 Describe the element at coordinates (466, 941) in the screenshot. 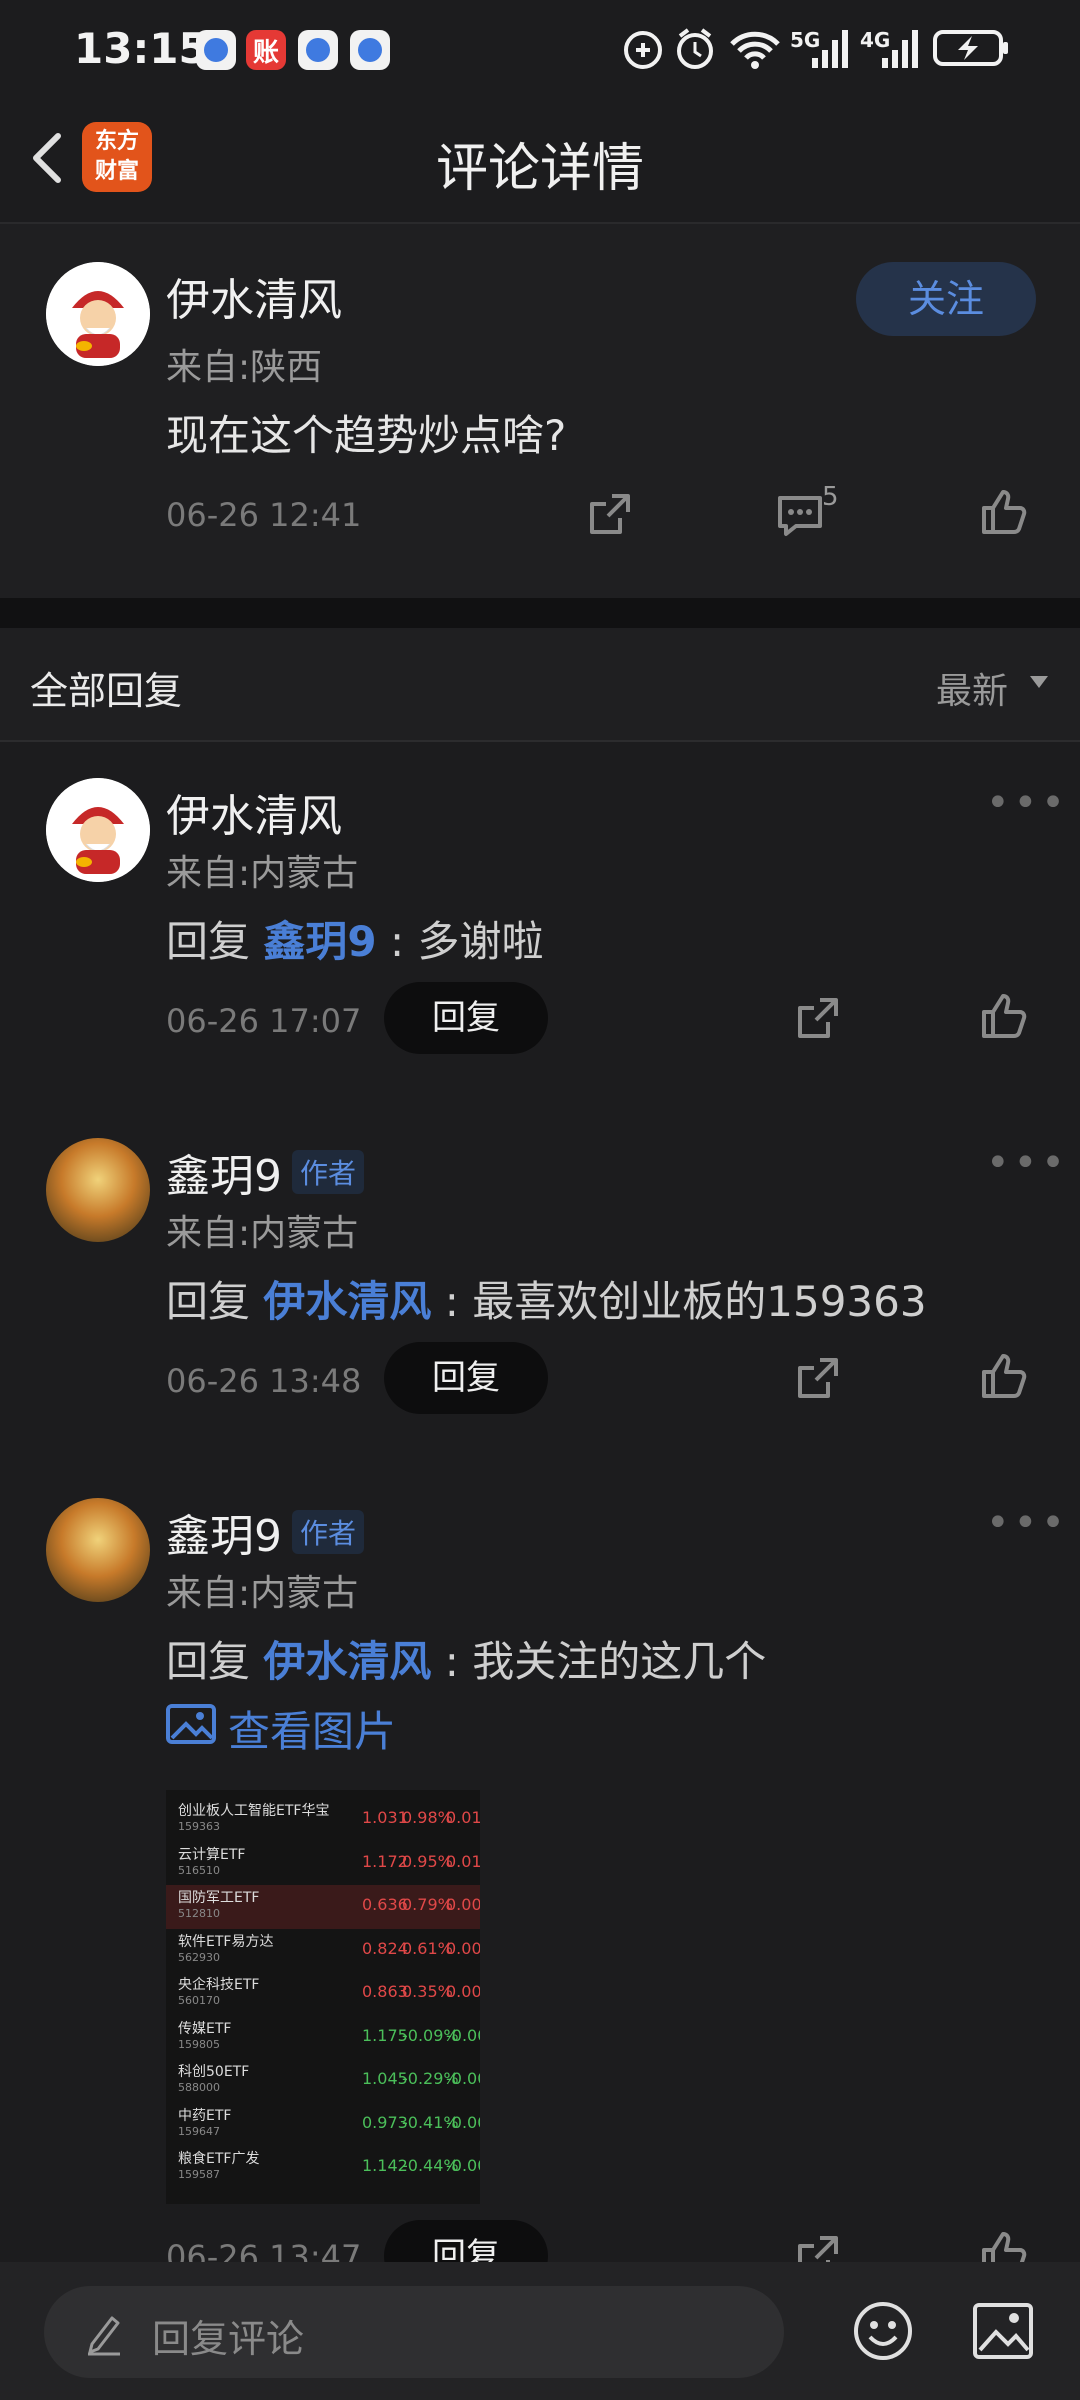

I see `reply-text: : 多谢啦` at that location.